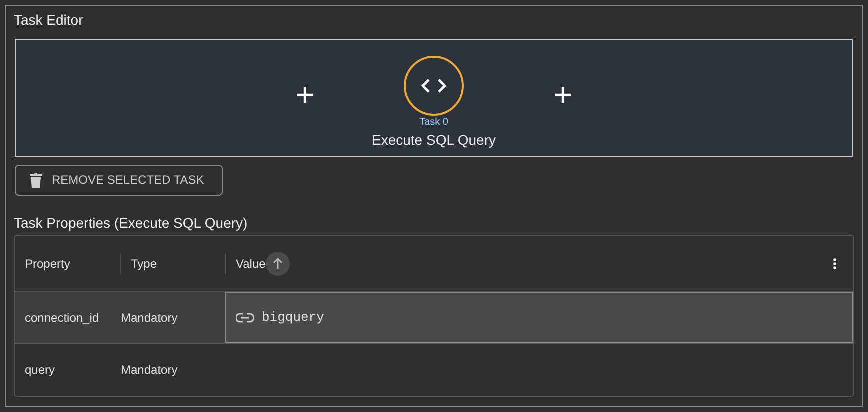 The width and height of the screenshot is (868, 412). I want to click on panel-title: Task Editor, so click(49, 20).